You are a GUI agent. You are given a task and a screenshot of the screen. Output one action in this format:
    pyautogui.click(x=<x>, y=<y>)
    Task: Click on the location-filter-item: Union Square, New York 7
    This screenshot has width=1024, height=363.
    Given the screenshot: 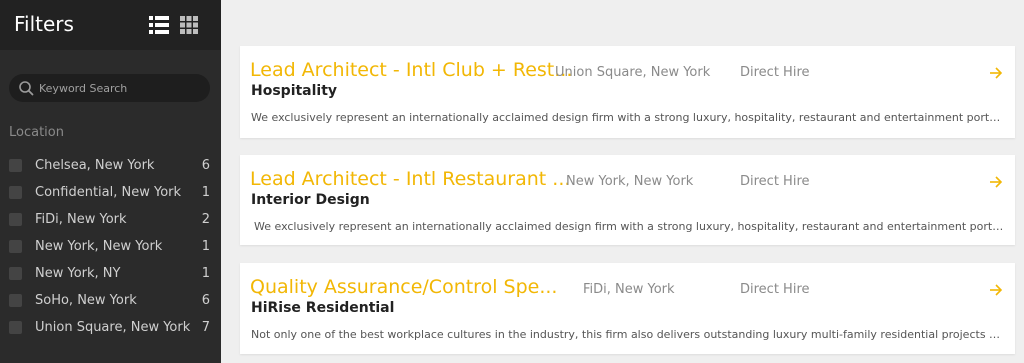 What is the action you would take?
    pyautogui.click(x=110, y=327)
    